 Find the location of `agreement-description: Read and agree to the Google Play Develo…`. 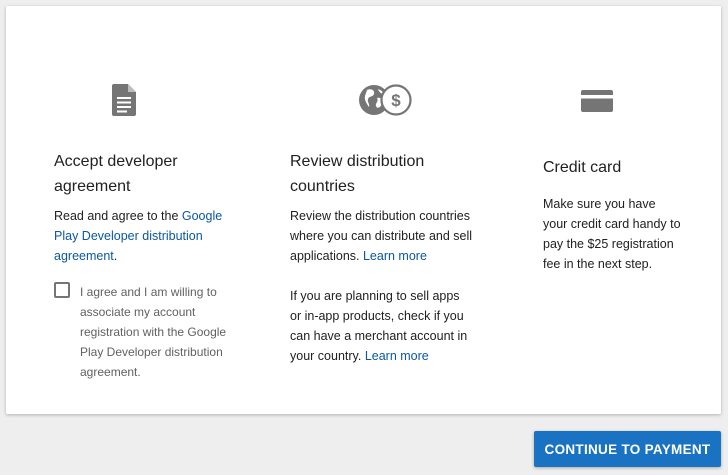

agreement-description: Read and agree to the Google Play Develo… is located at coordinates (144, 236).